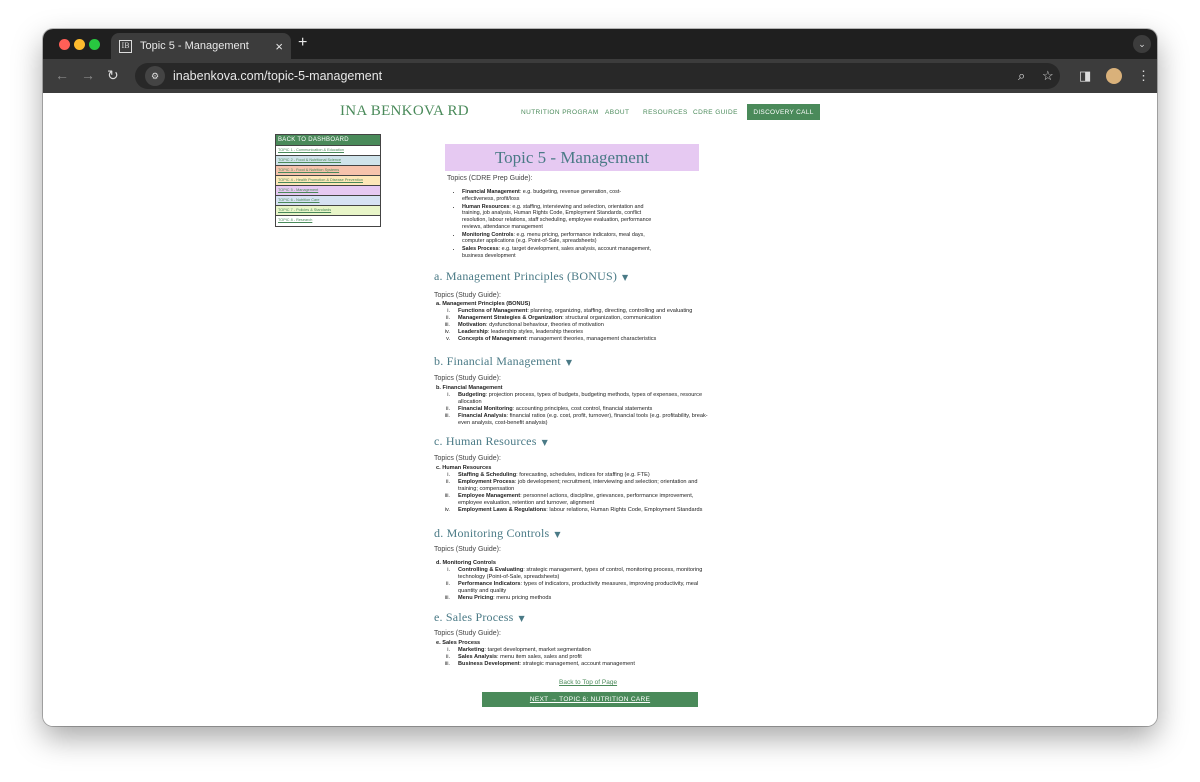 This screenshot has width=1200, height=782. What do you see at coordinates (480, 249) in the screenshot?
I see `cdre-topic-name: Sales Process` at bounding box center [480, 249].